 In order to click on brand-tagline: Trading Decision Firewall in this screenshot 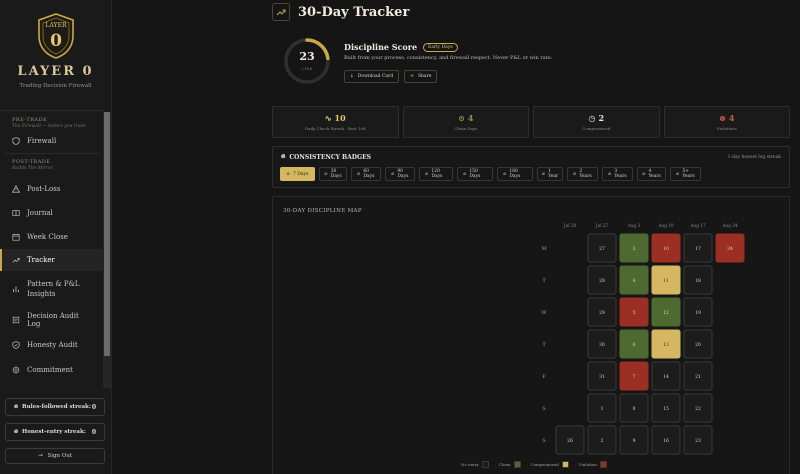, I will do `click(55, 86)`.